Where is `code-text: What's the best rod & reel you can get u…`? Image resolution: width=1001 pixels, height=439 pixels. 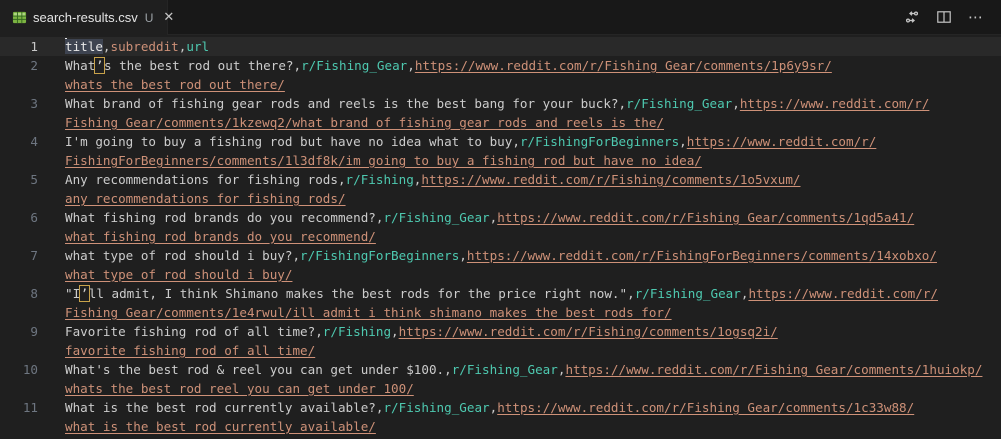
code-text: What's the best rod & reel you can get u… is located at coordinates (510, 369).